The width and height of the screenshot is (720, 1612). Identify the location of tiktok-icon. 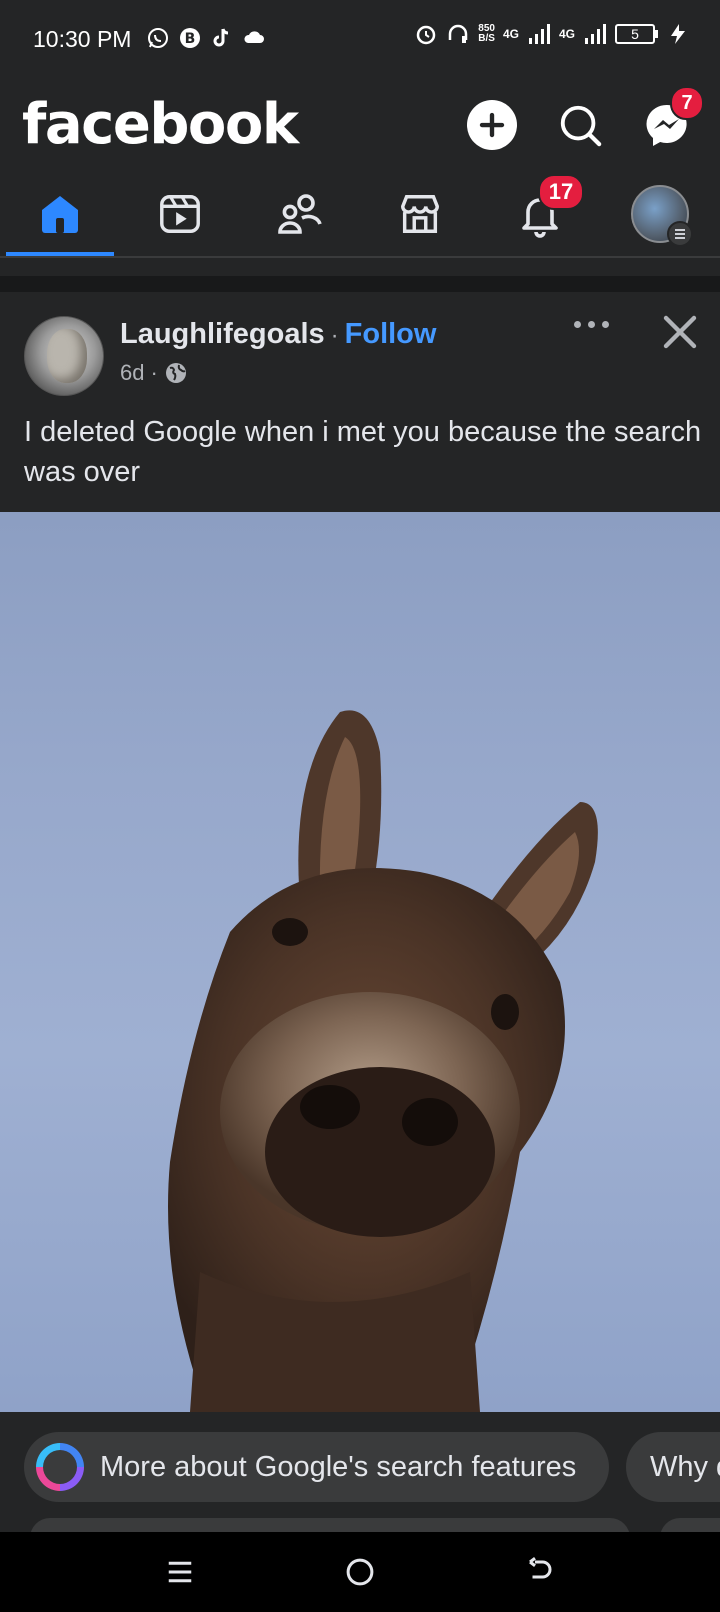
(221, 37).